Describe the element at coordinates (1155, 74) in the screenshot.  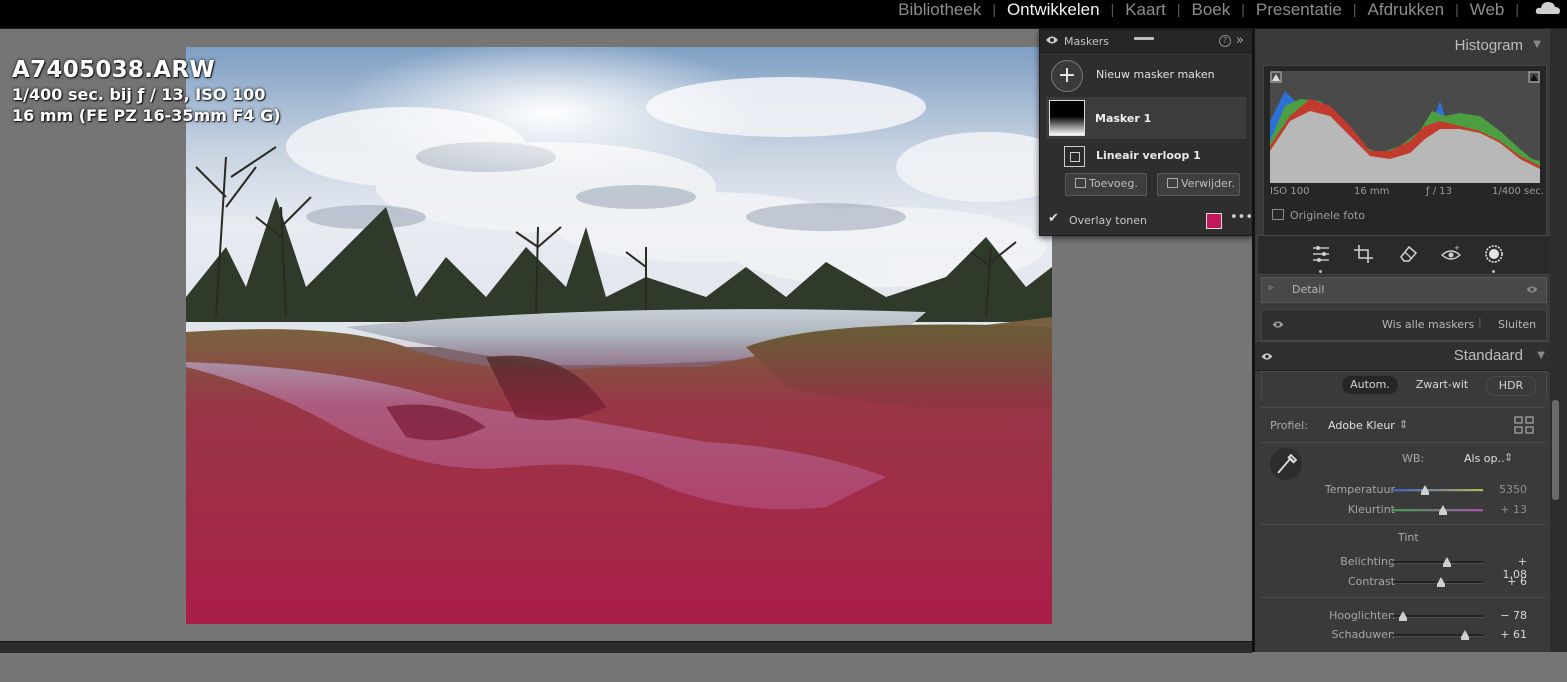
I see `new-mask-label: Nieuw masker maken` at that location.